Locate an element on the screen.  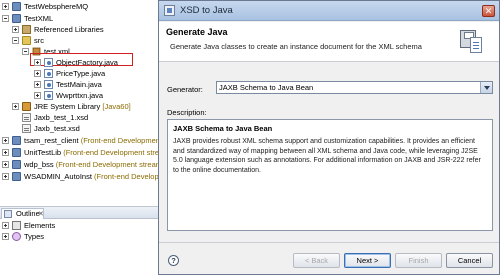
tree-label: Referenced Libraries is located at coordinates (69, 29).